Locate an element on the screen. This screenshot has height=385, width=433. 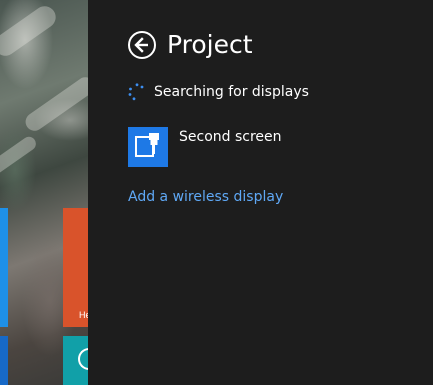
back-arrow-icon is located at coordinates (141, 45).